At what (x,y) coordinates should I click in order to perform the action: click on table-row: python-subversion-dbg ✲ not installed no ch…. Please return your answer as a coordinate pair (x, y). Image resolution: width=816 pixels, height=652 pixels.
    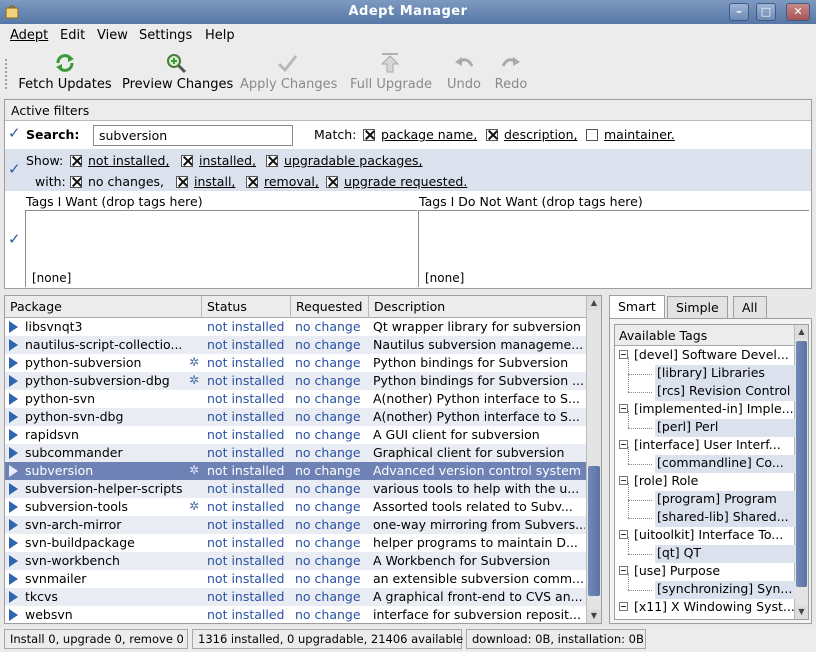
    Looking at the image, I should click on (296, 381).